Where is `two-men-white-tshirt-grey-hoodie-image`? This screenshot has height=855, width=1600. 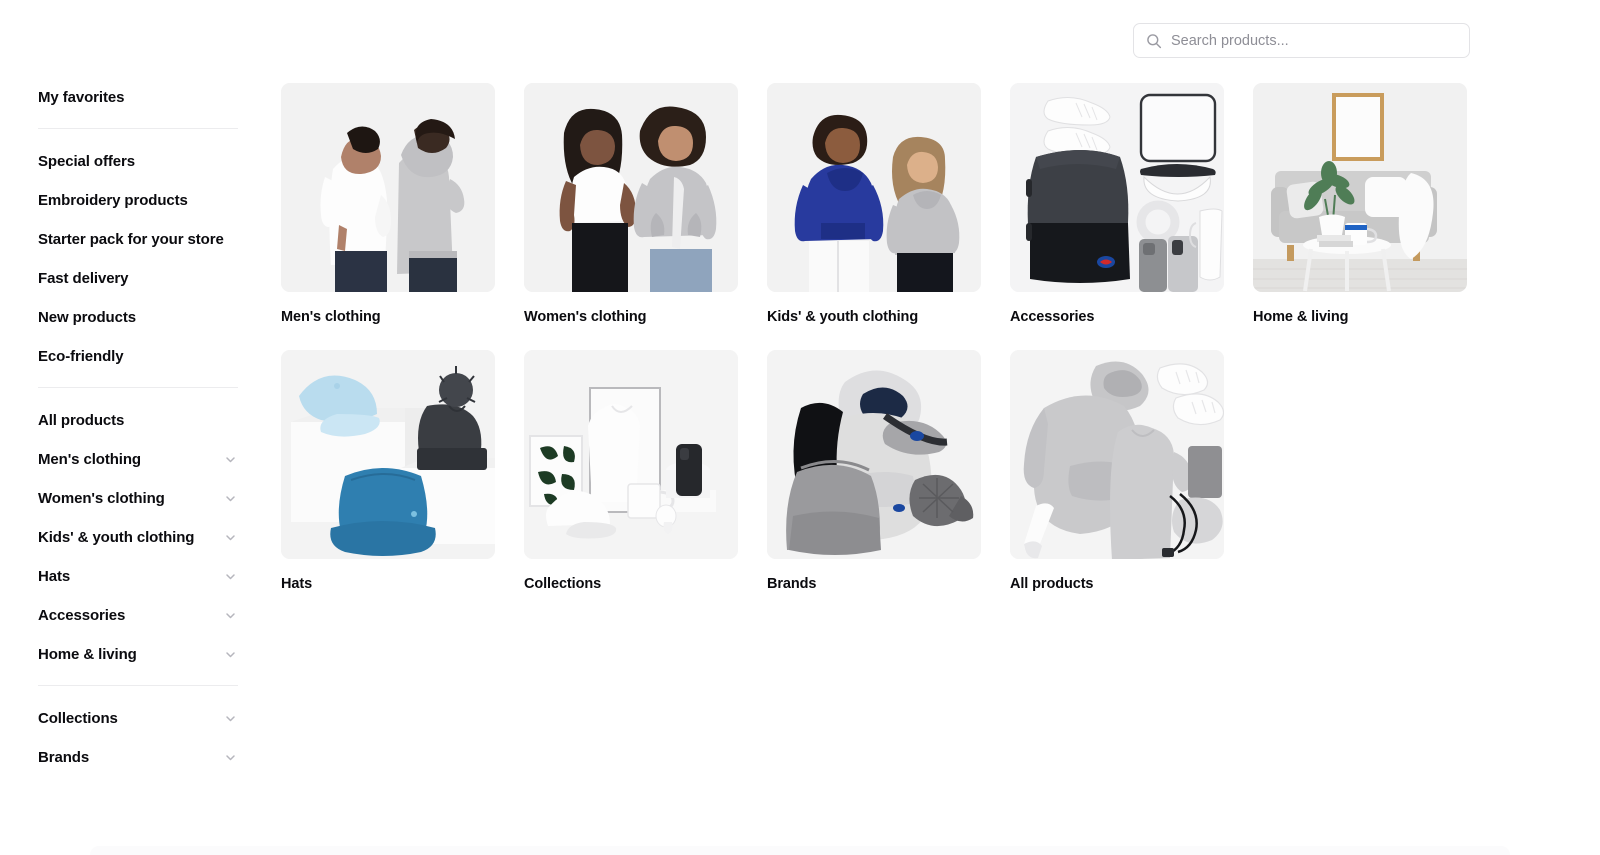
two-men-white-tshirt-grey-hoodie-image is located at coordinates (388, 187).